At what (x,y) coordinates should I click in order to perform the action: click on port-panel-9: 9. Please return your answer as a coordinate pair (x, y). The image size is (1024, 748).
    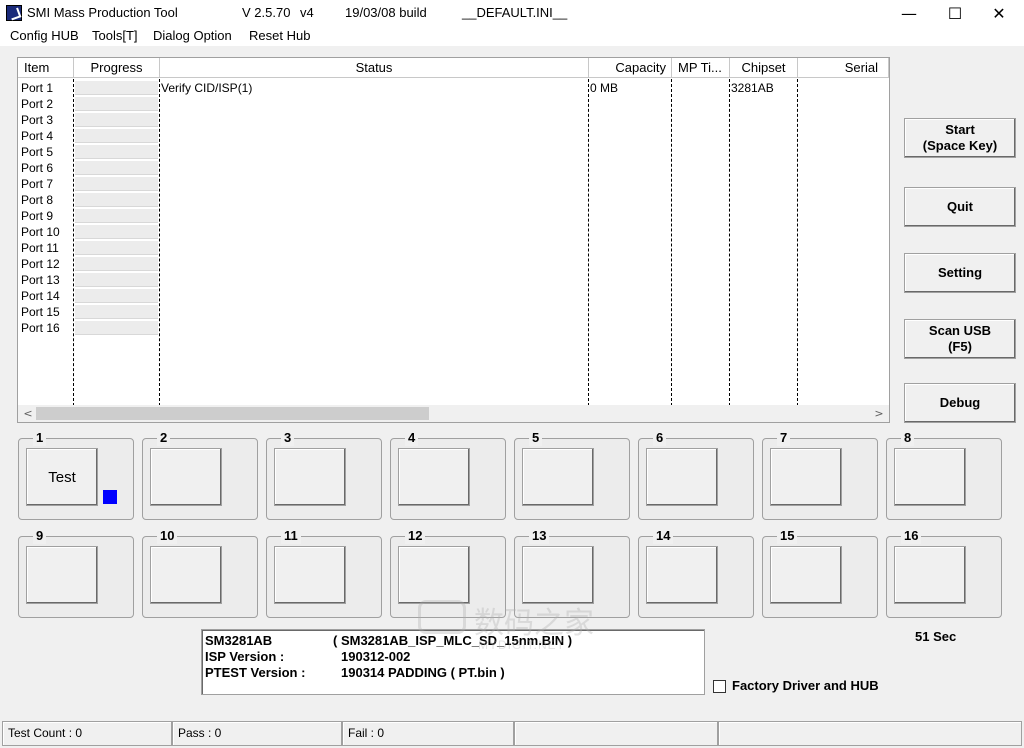
    Looking at the image, I should click on (76, 573).